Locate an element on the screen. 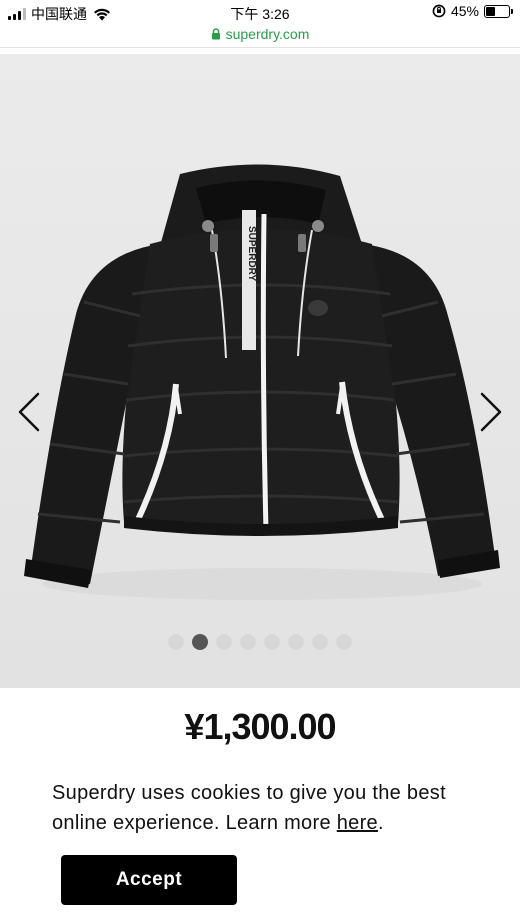 This screenshot has width=520, height=924. status-bar: 中国联通 下午 3:26 45% is located at coordinates (260, 12).